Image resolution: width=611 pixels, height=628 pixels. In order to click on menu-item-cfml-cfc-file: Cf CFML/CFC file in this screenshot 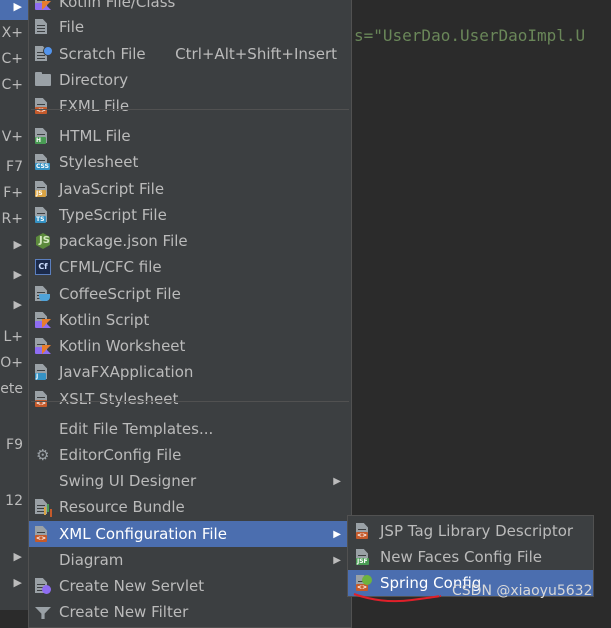, I will do `click(190, 267)`.